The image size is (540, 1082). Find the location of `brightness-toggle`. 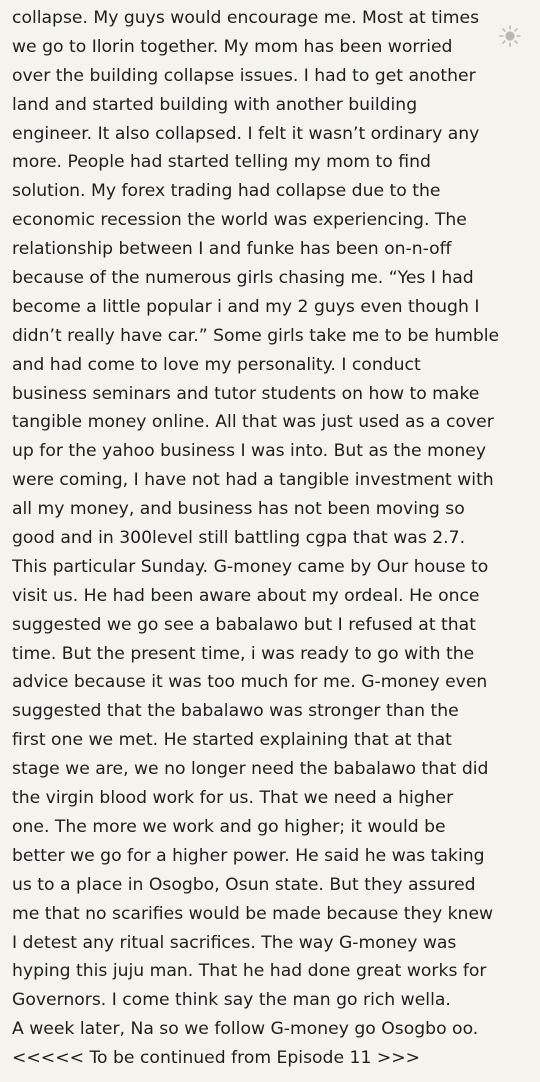

brightness-toggle is located at coordinates (510, 36).